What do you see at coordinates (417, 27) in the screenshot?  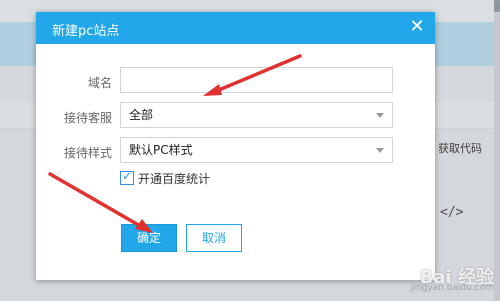 I see `close-icon: ✕` at bounding box center [417, 27].